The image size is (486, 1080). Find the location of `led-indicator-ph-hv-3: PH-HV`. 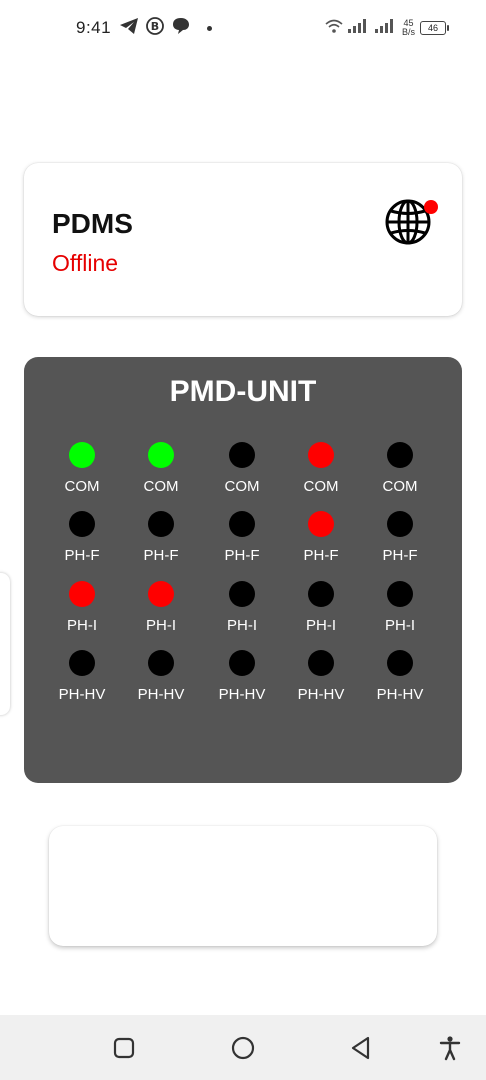

led-indicator-ph-hv-3: PH-HV is located at coordinates (242, 676).